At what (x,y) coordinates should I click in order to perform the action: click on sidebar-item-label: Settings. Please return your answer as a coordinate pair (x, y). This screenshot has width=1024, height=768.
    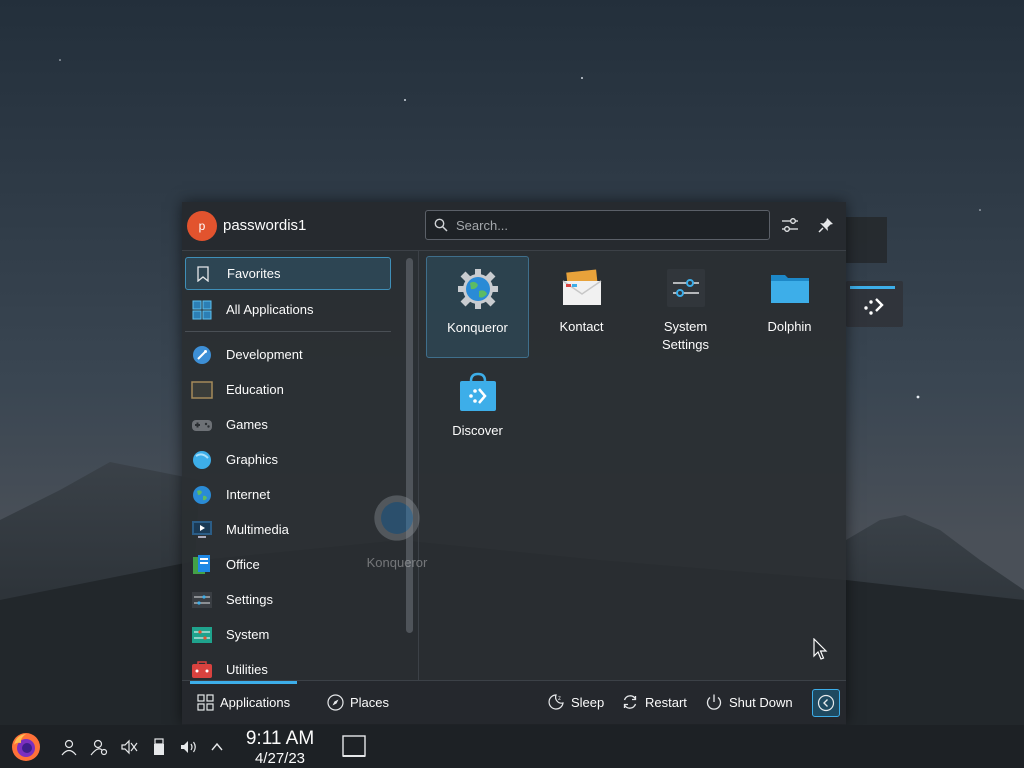
    Looking at the image, I should click on (249, 599).